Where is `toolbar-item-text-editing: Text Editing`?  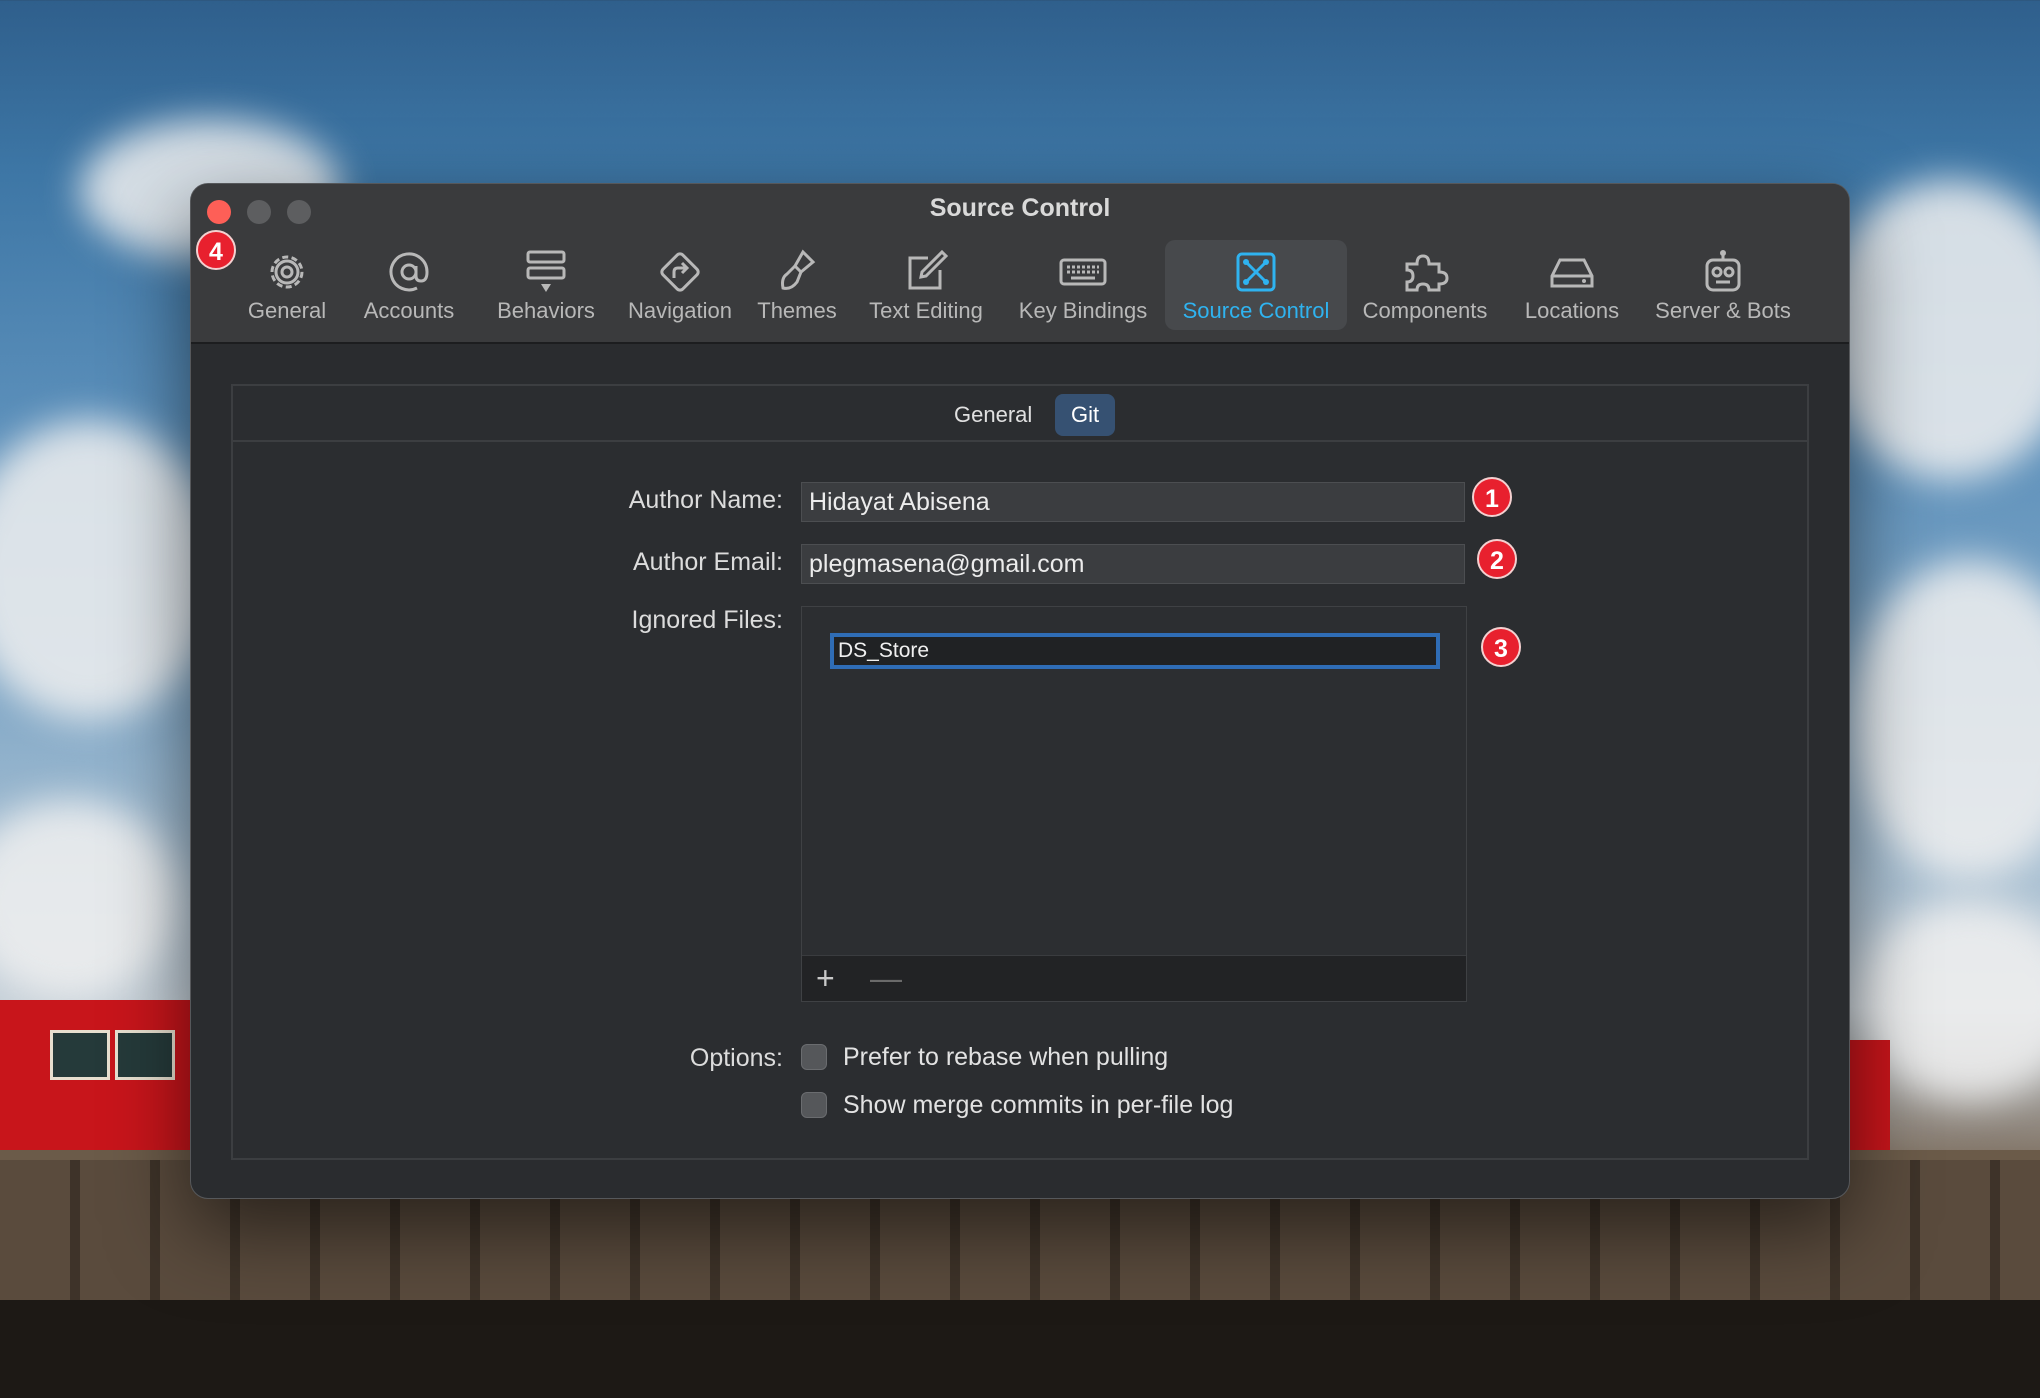 toolbar-item-text-editing: Text Editing is located at coordinates (926, 285).